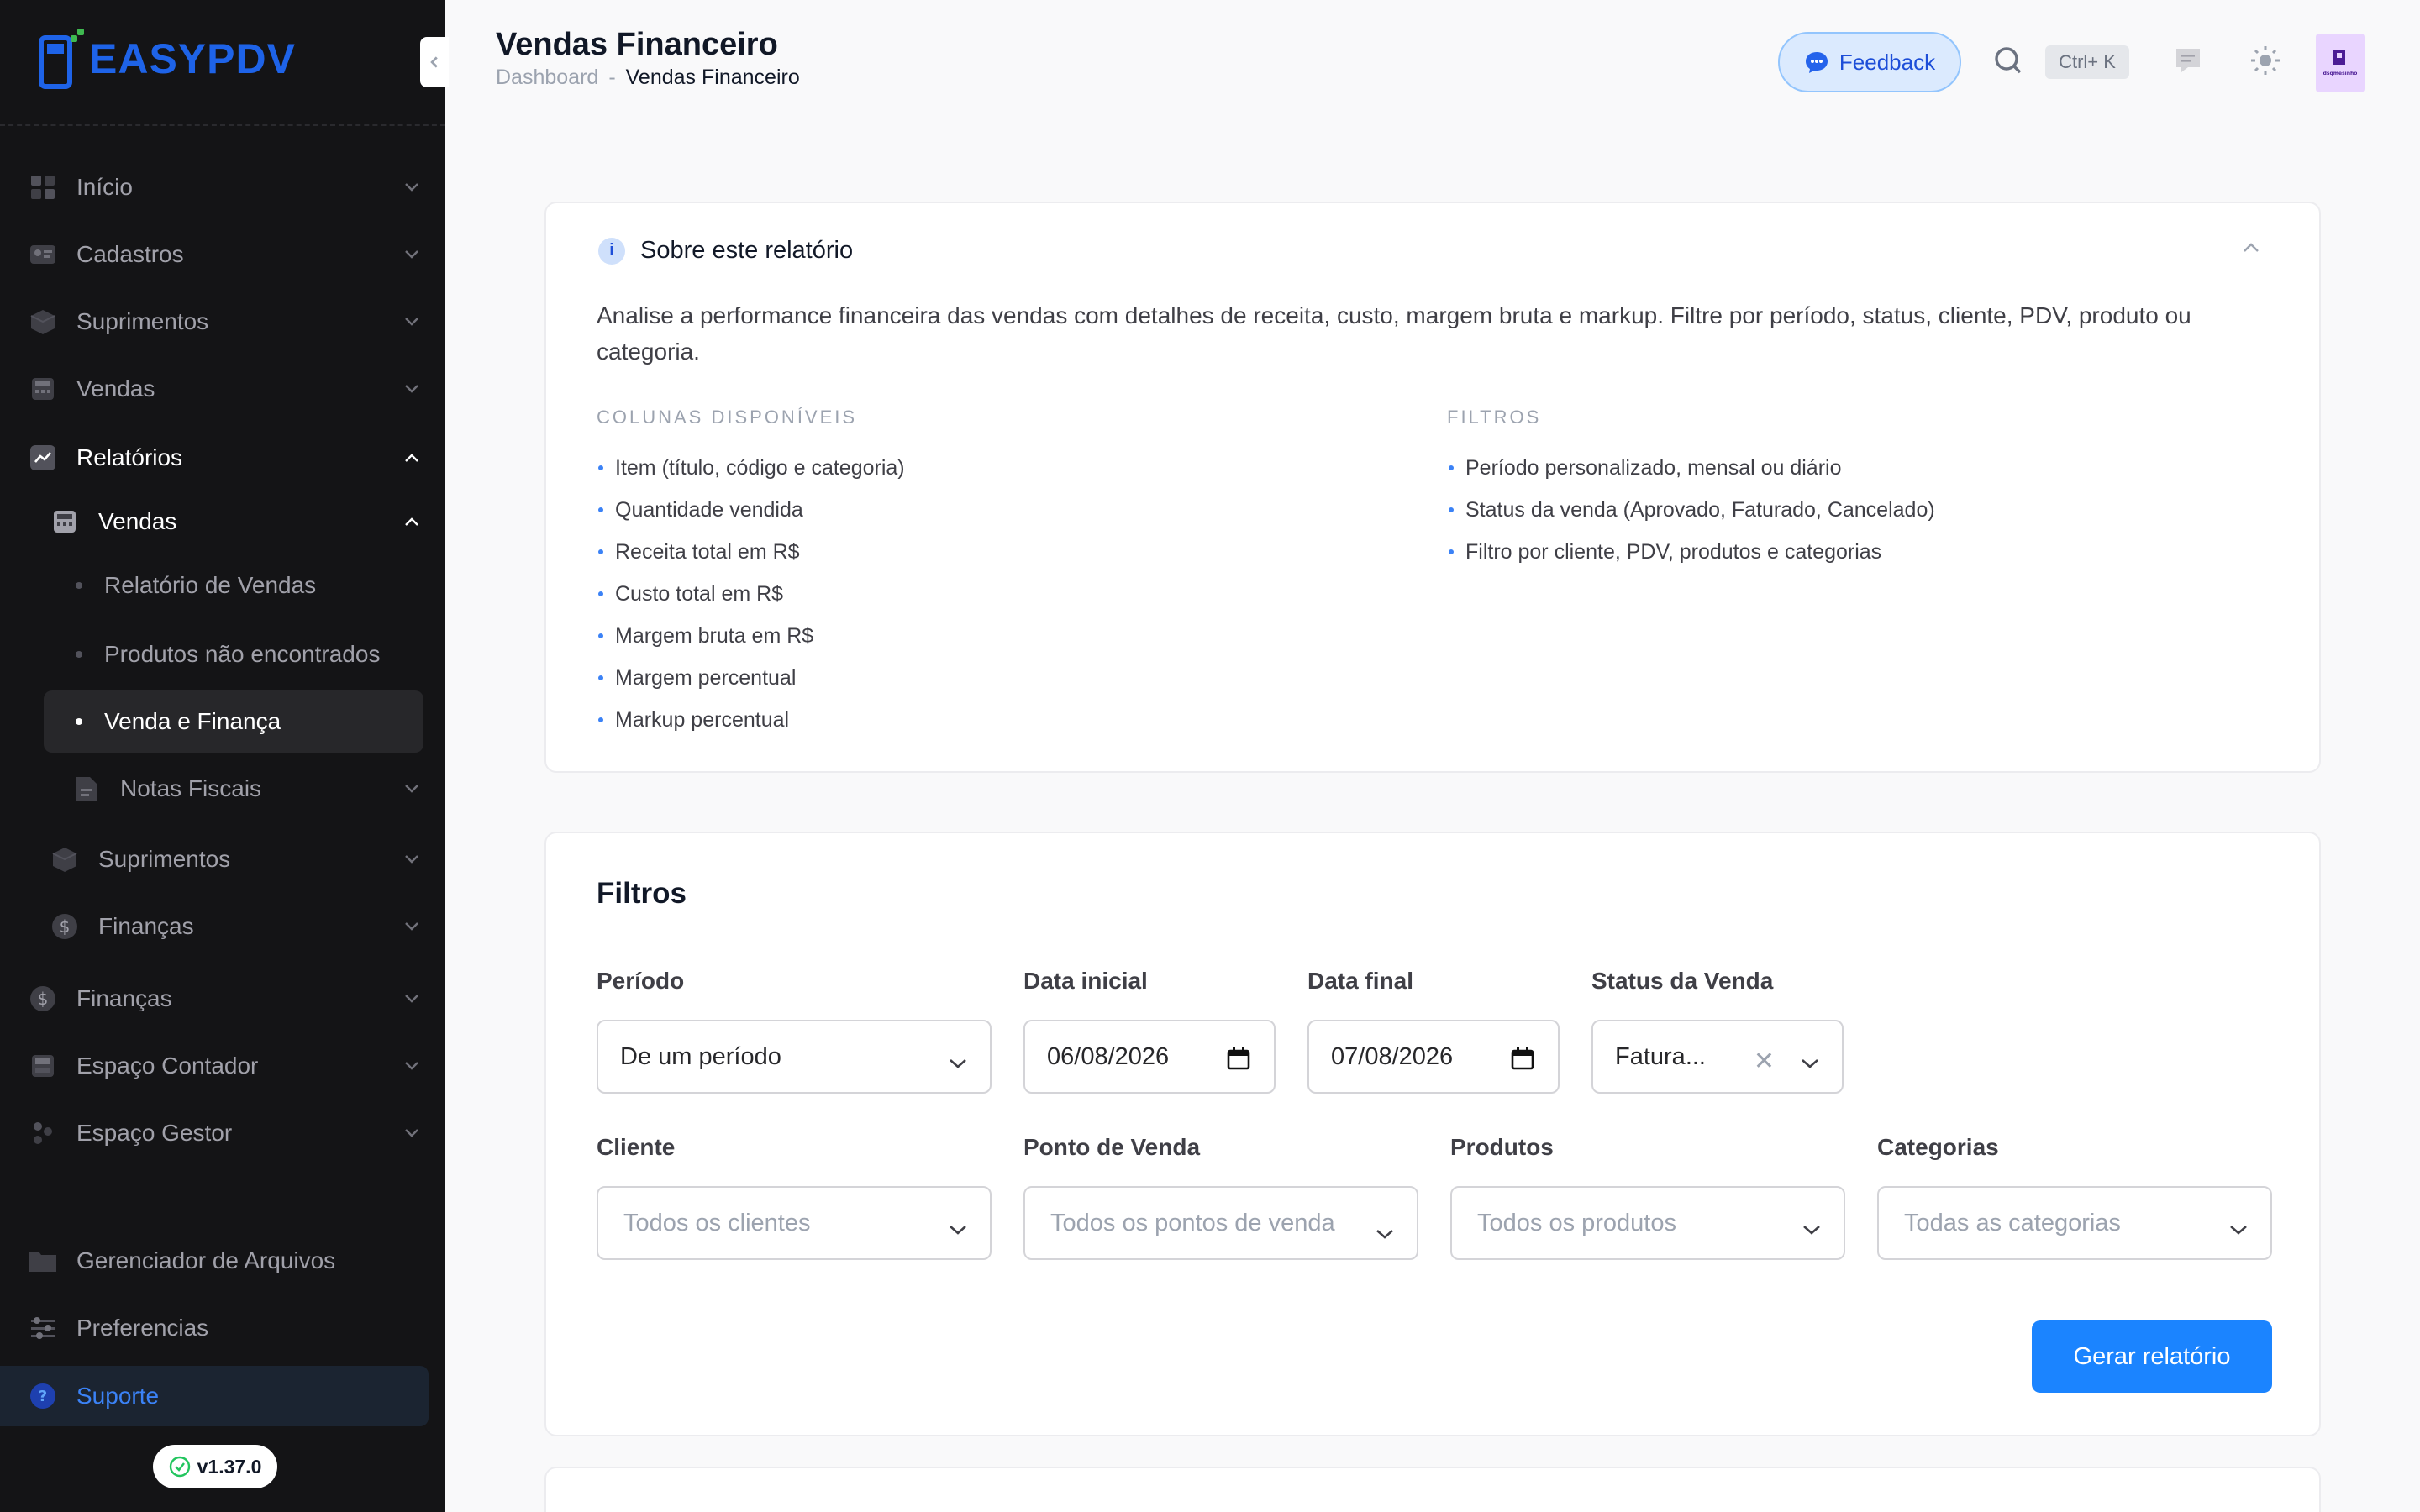 This screenshot has height=1512, width=2420. Describe the element at coordinates (43, 321) in the screenshot. I see `box-icon` at that location.